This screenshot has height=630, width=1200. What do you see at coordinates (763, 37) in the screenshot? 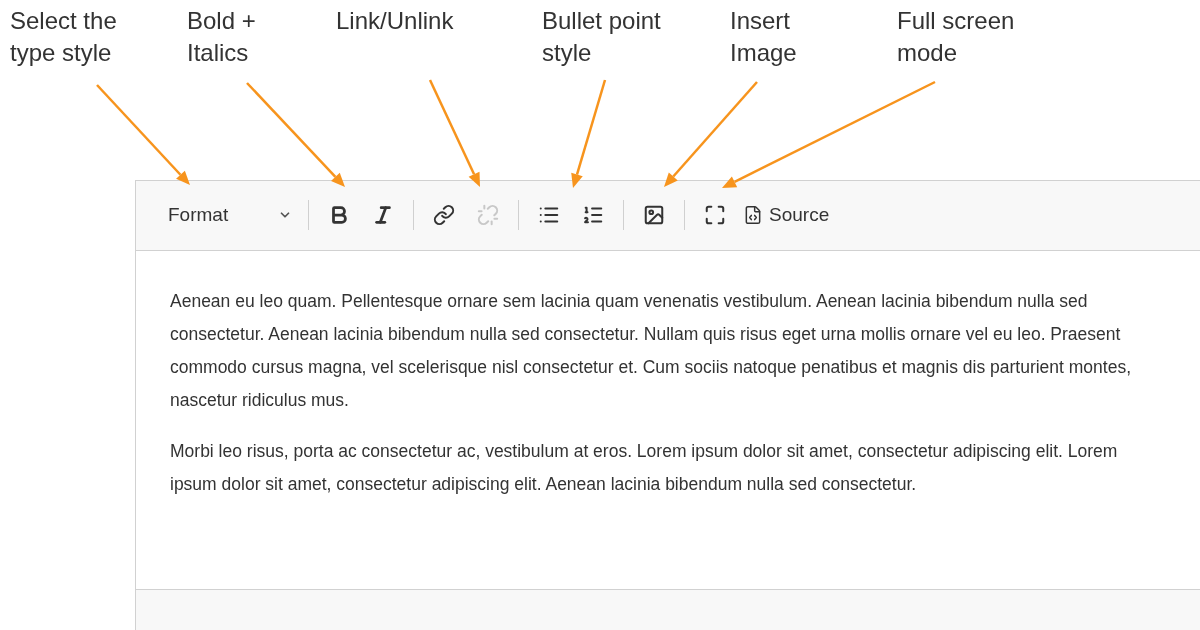
I see `annotation-label: Insert Image` at bounding box center [763, 37].